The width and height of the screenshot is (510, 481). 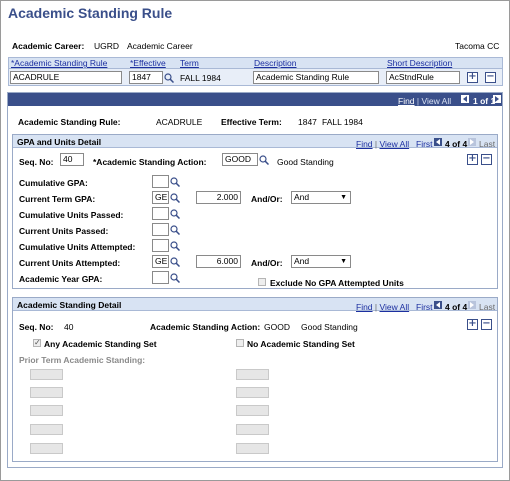 I want to click on standing-action-desc: Good Standing, so click(x=329, y=327).